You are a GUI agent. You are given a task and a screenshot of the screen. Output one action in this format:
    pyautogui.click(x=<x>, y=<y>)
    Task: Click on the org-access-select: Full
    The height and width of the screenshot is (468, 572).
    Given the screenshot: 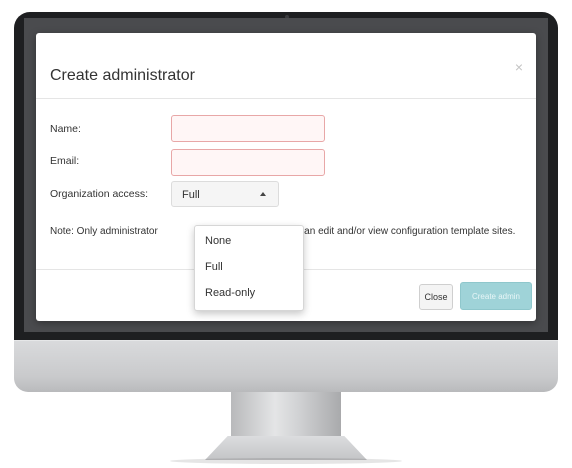 What is the action you would take?
    pyautogui.click(x=225, y=194)
    